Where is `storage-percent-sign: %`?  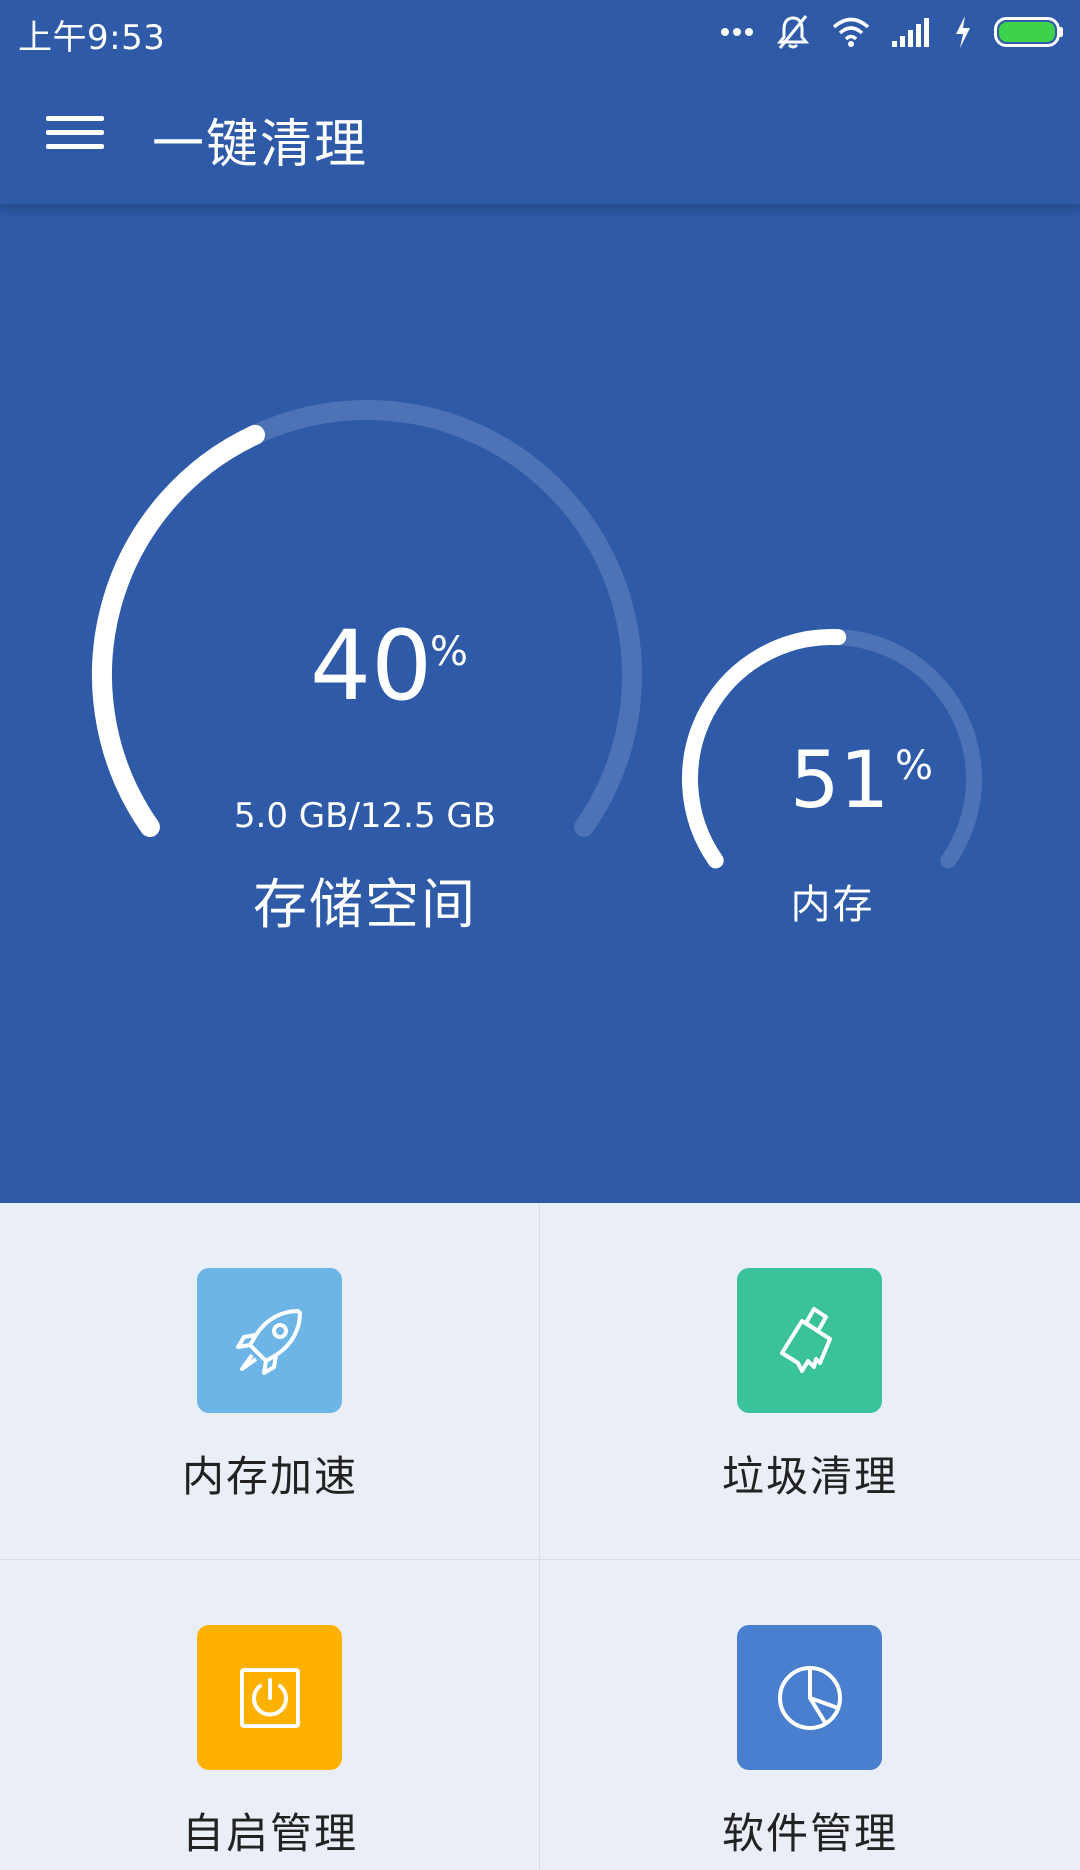
storage-percent-sign: % is located at coordinates (449, 652).